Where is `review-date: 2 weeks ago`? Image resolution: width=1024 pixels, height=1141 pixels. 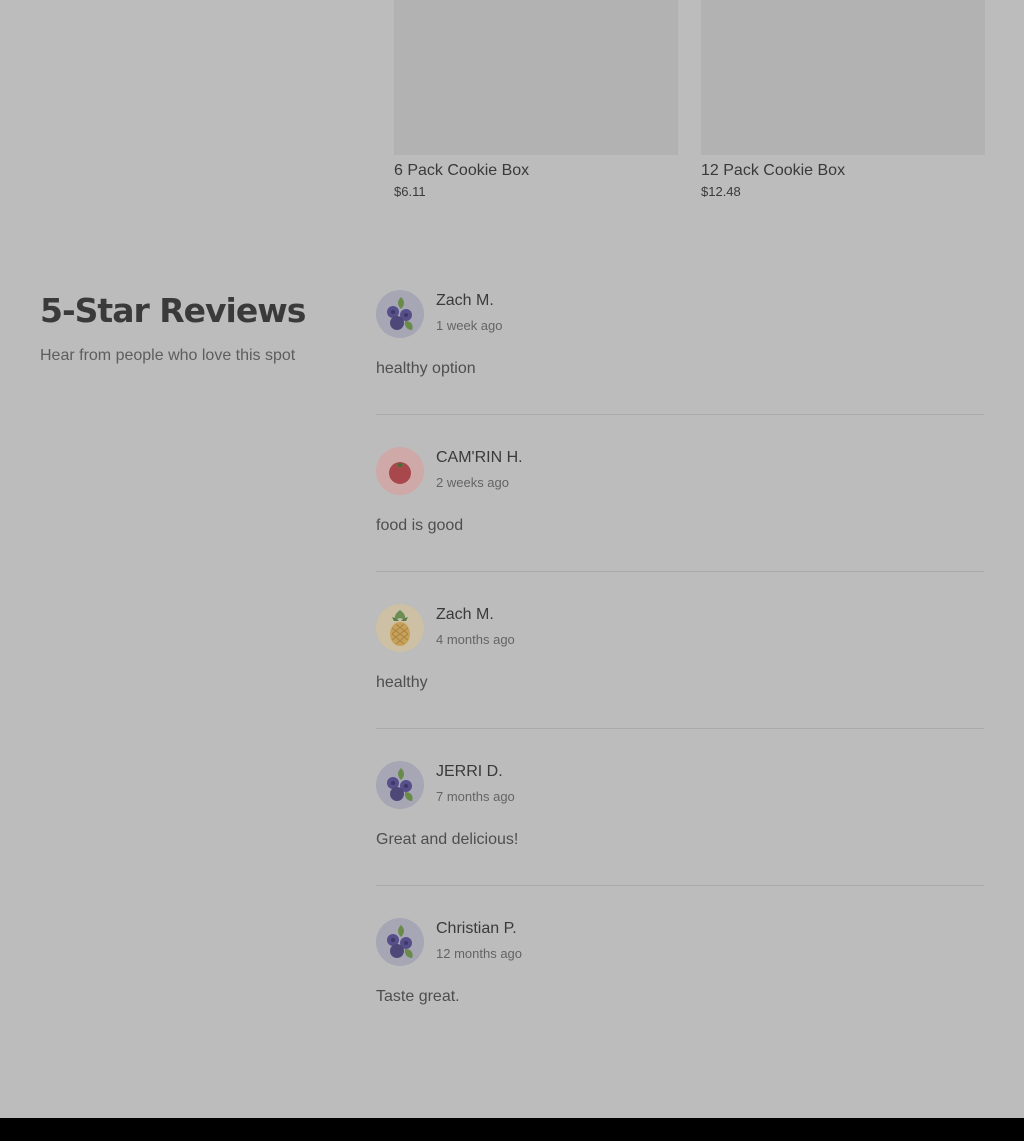
review-date: 2 weeks ago is located at coordinates (472, 482).